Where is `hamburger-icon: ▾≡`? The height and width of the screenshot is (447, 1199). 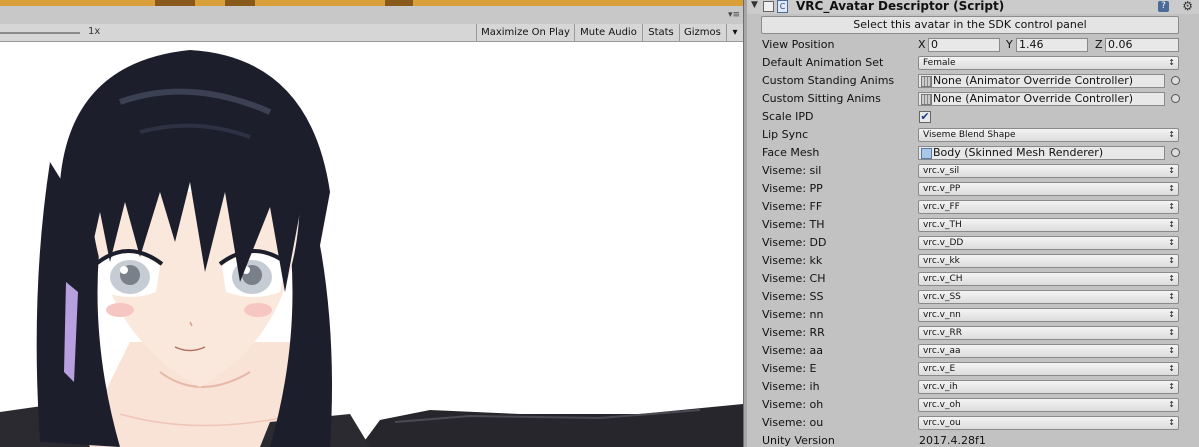
hamburger-icon: ▾≡ is located at coordinates (734, 15).